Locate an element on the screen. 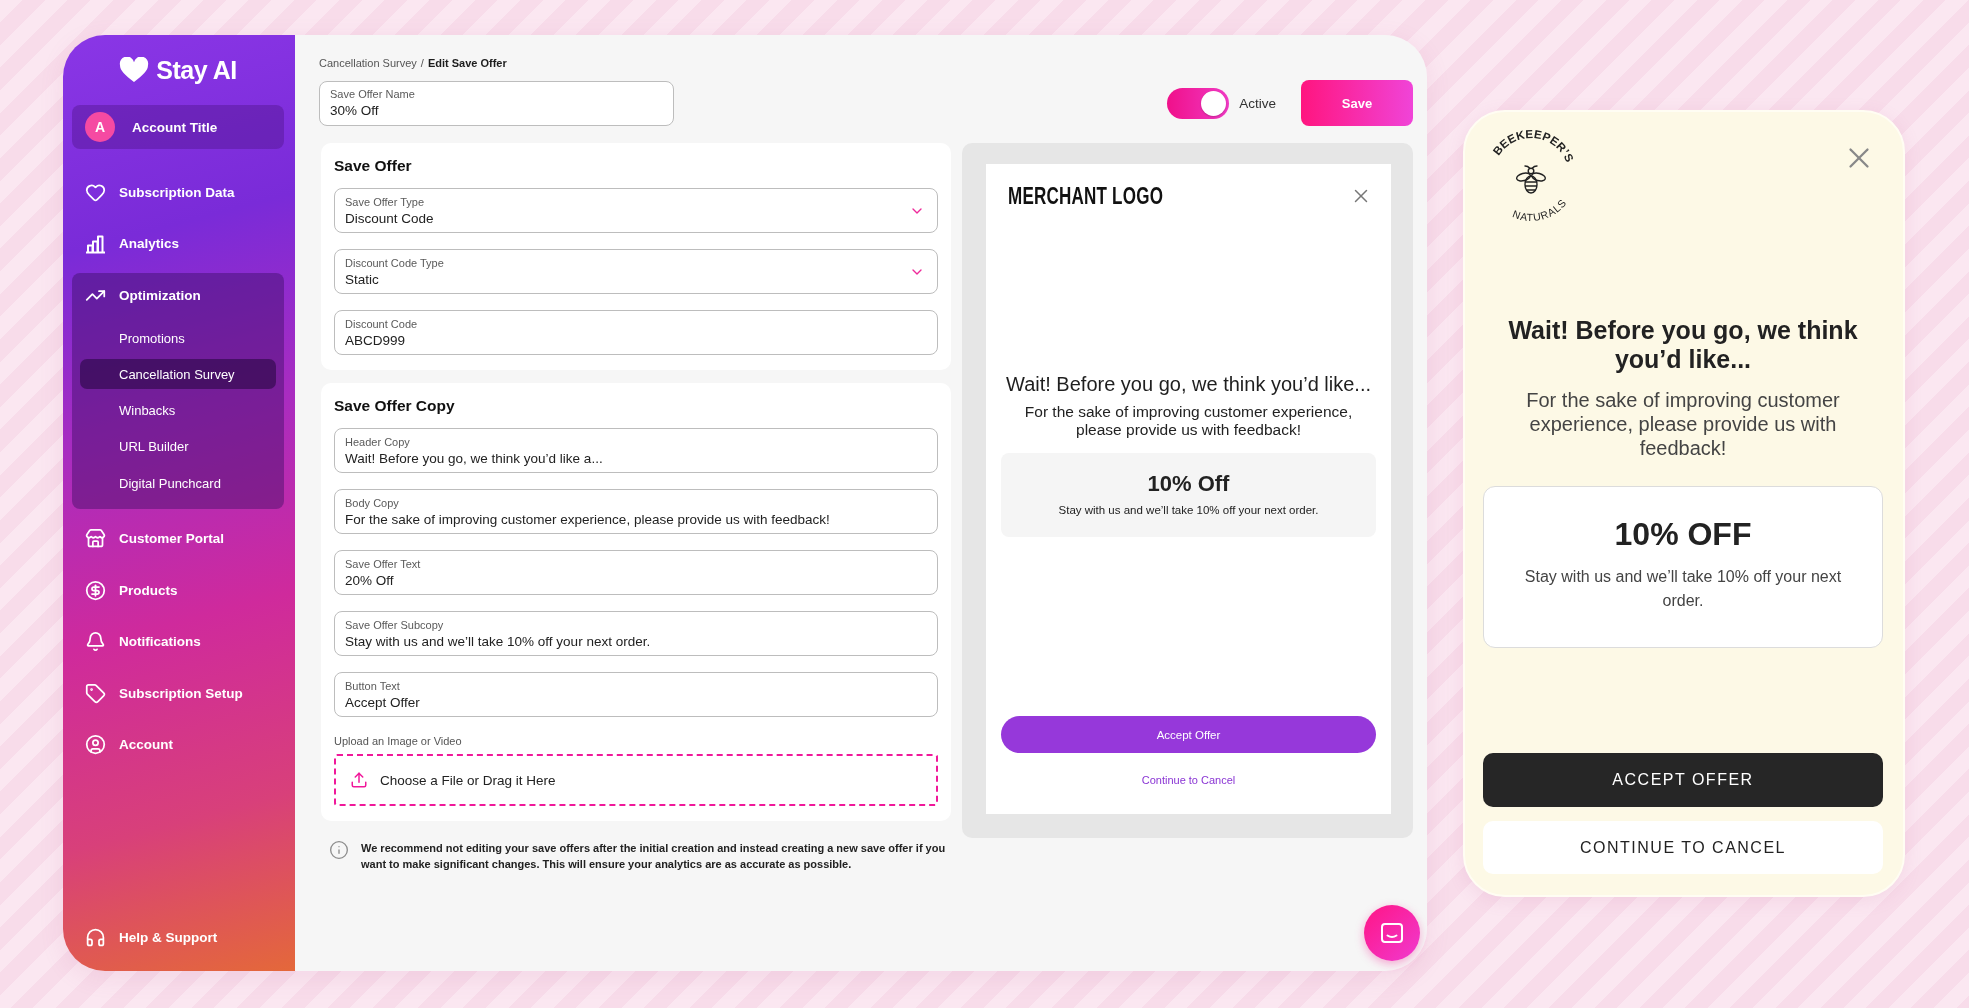 The height and width of the screenshot is (1008, 1969). section-title: Save Offer Copy is located at coordinates (394, 406).